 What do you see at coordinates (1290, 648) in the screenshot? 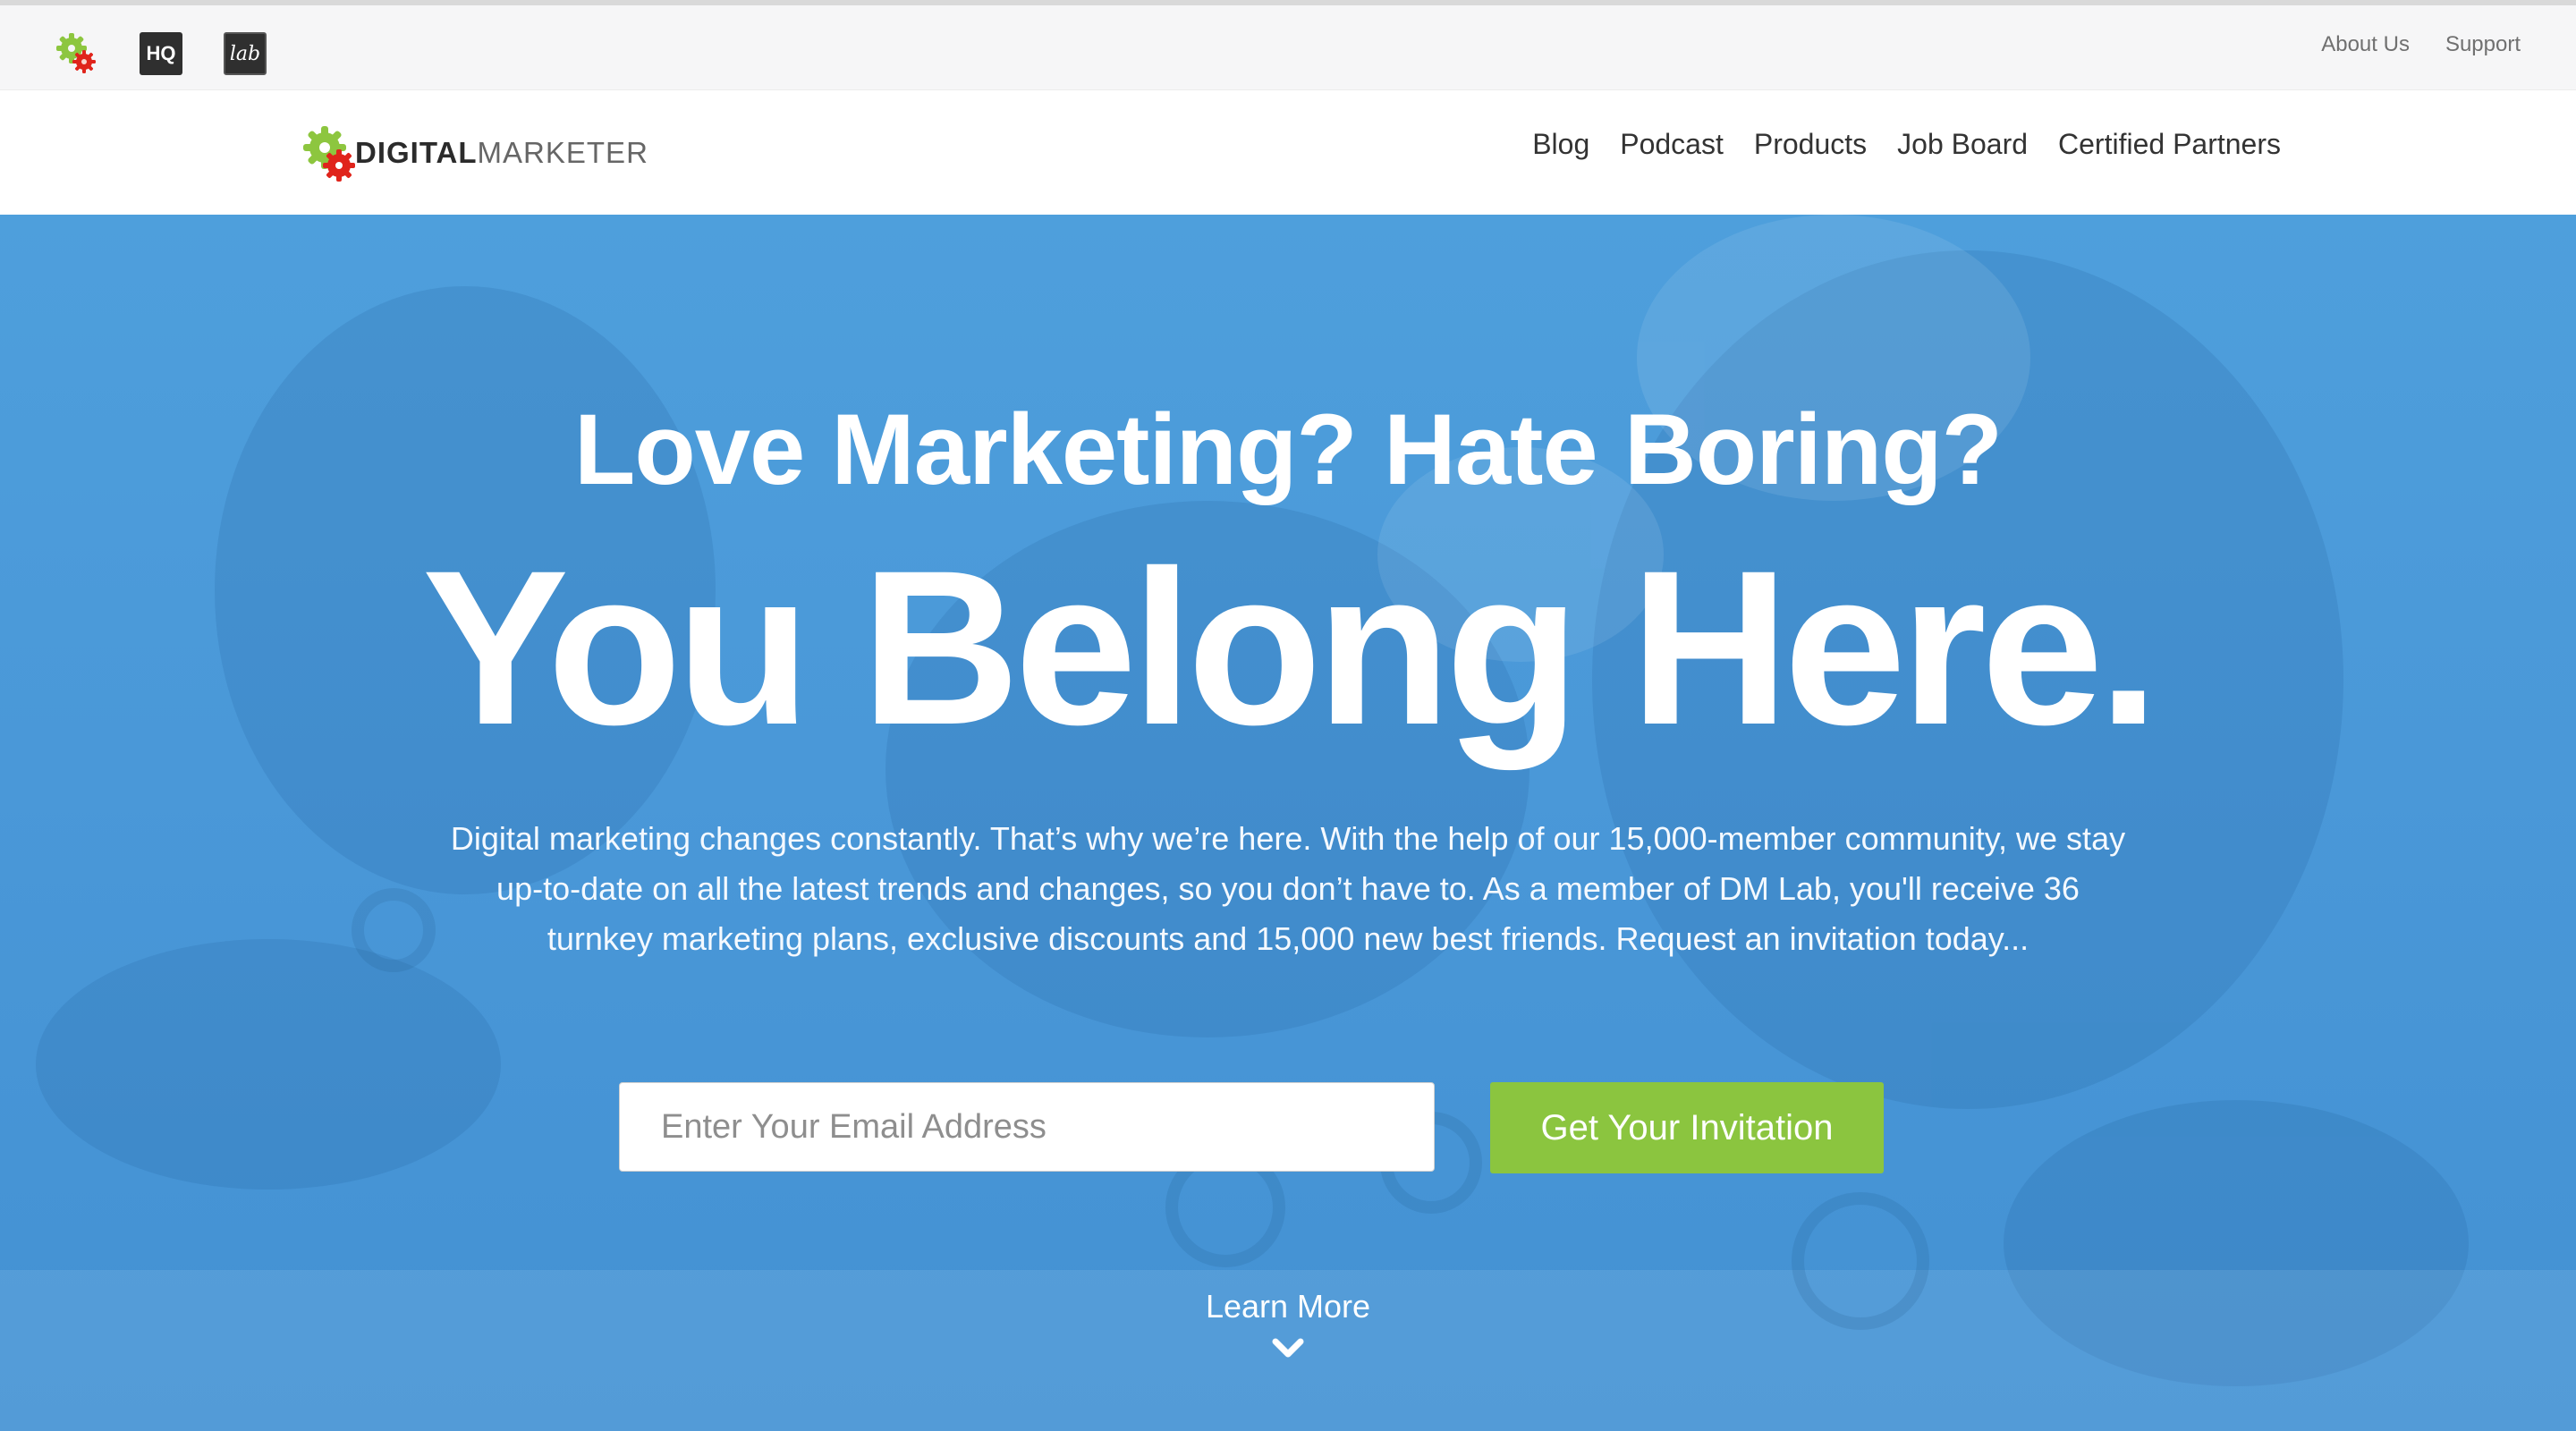
I see `hero-title: You Belong Here.` at bounding box center [1290, 648].